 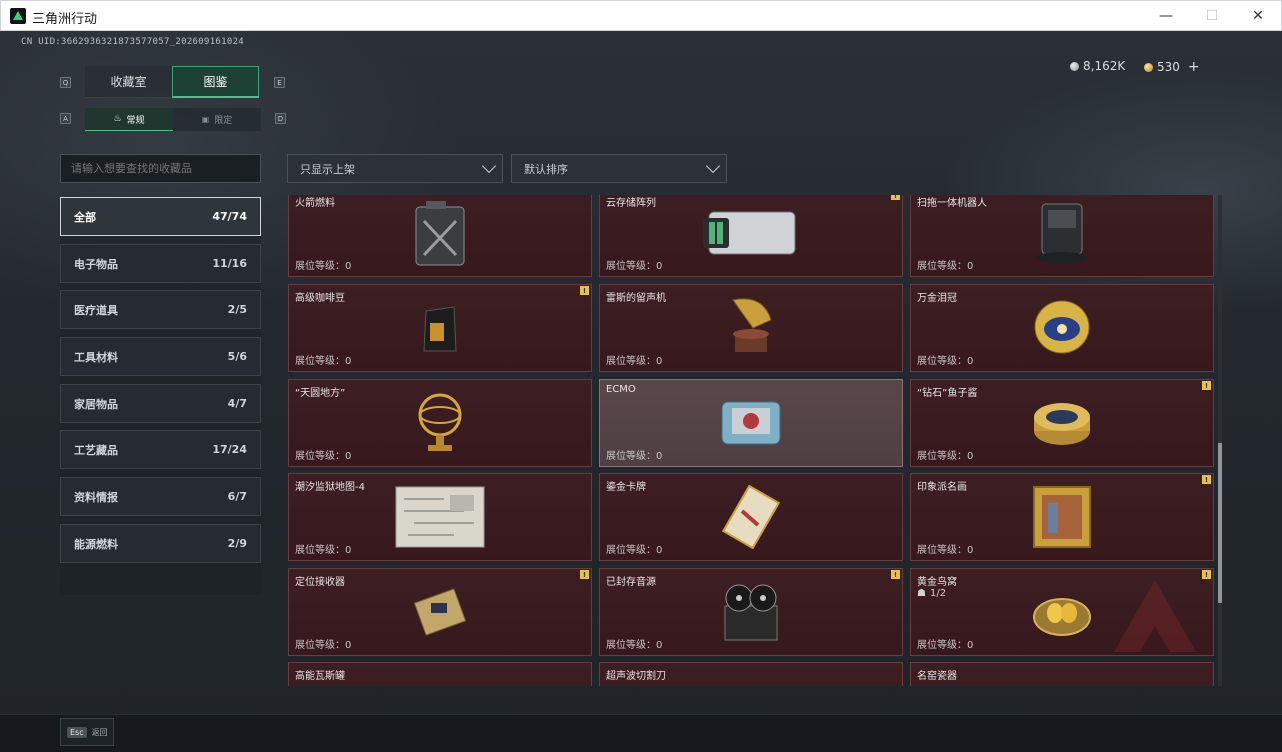 I want to click on jeweled-egg-icon, so click(x=1062, y=327).